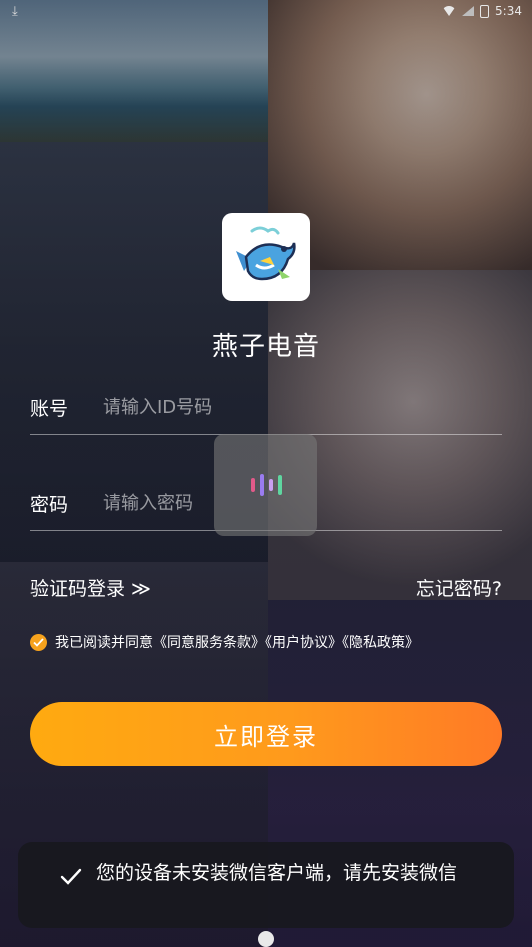  I want to click on agreement-row: 我已阅读并同意《同意服务条款》《用户协议》《隐私政策》, so click(224, 642).